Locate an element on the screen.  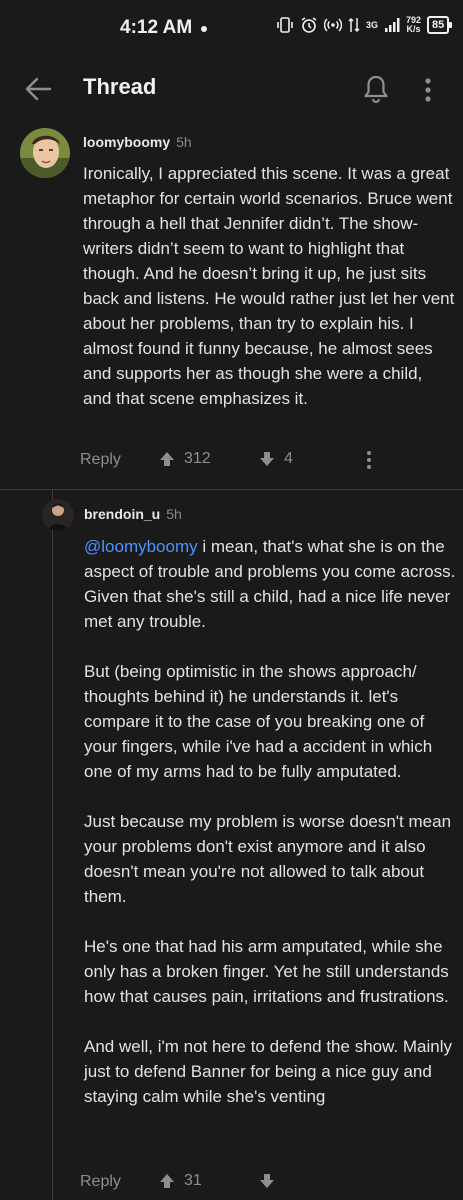
back-arrow-icon is located at coordinates (38, 89).